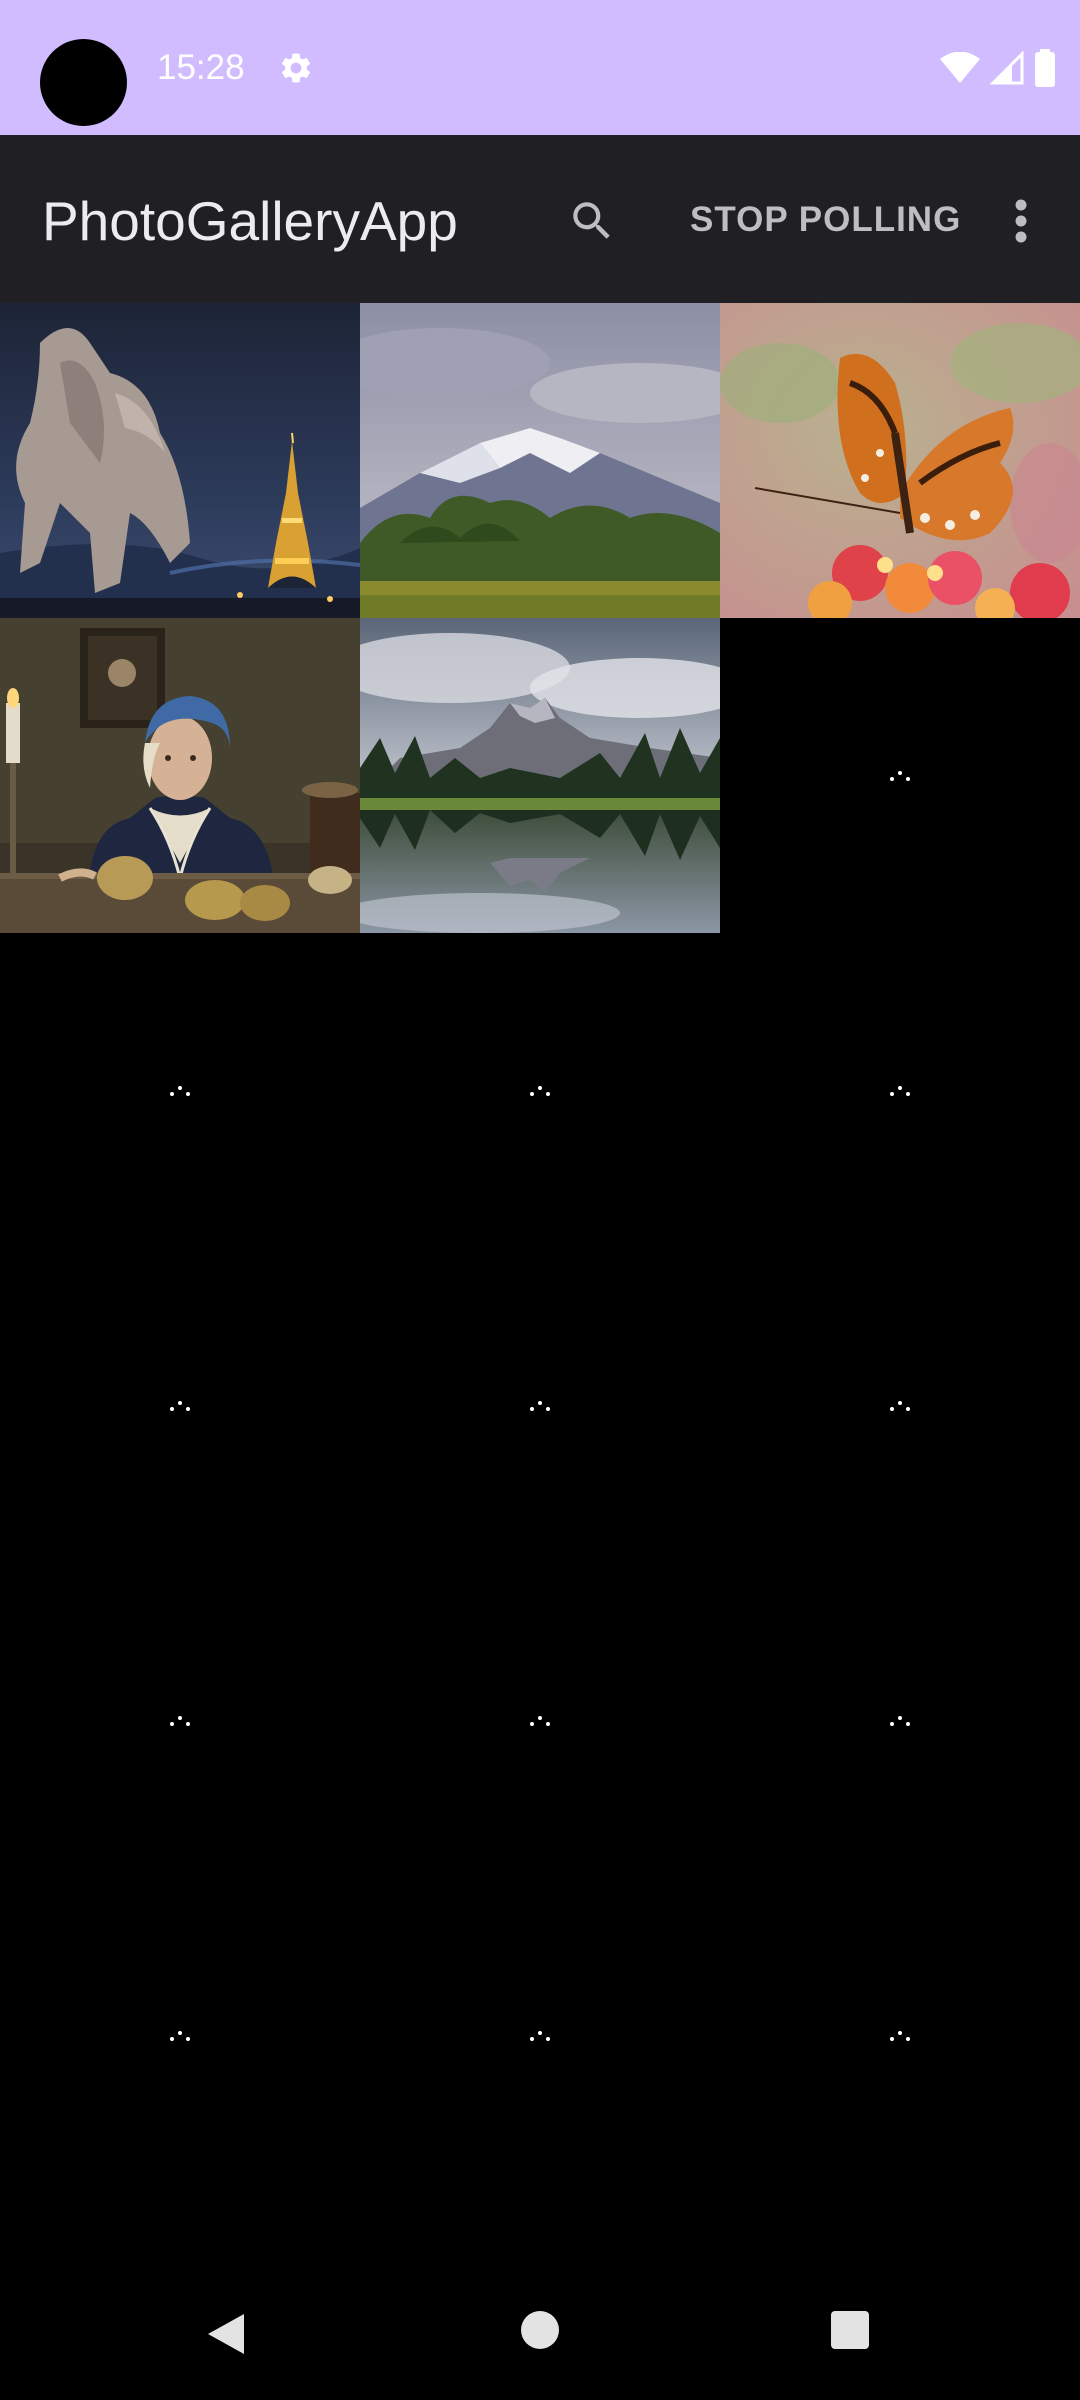 The height and width of the screenshot is (2400, 1080). I want to click on recents-icon, so click(850, 2330).